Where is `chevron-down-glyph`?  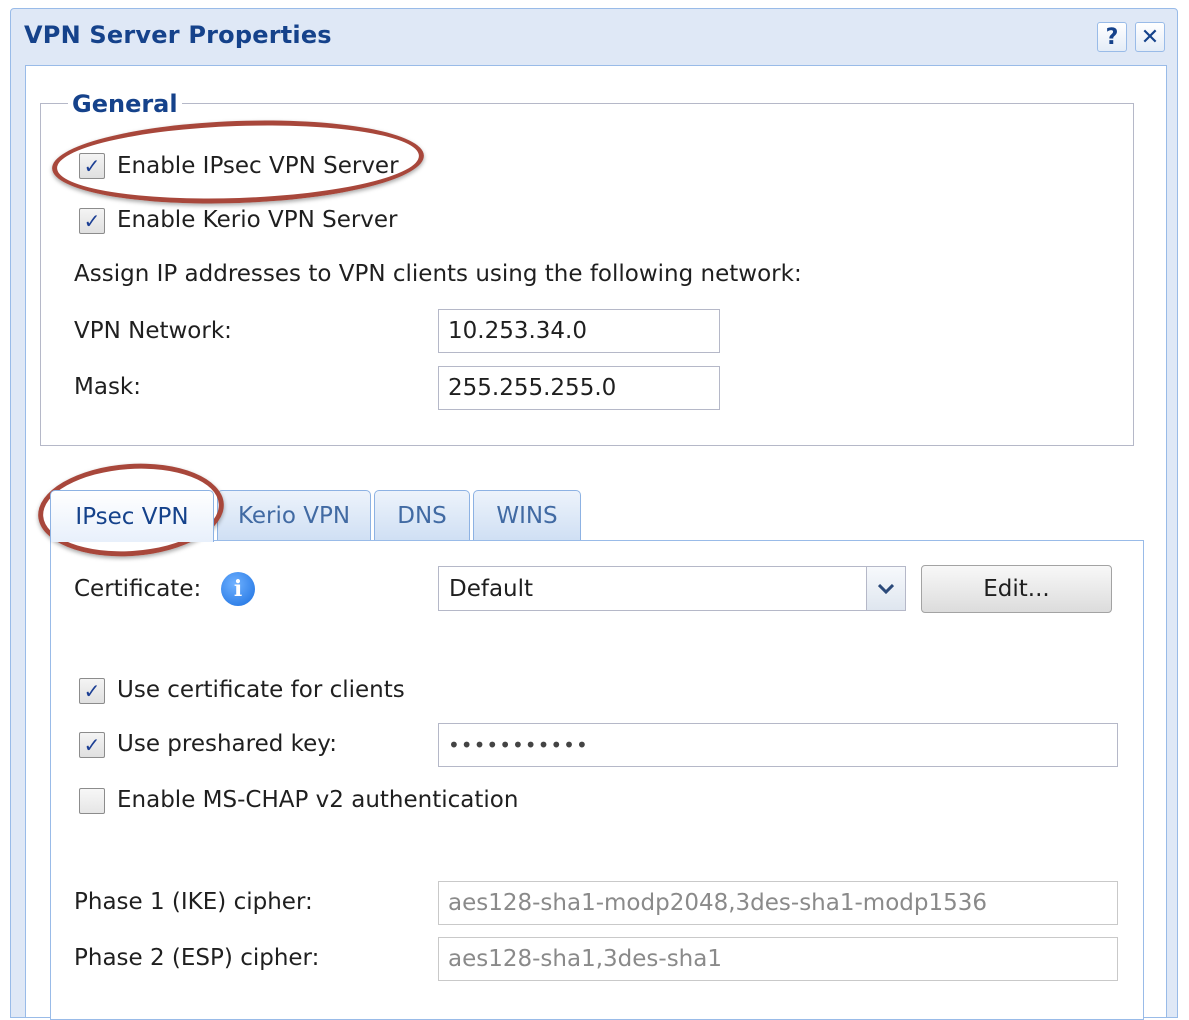 chevron-down-glyph is located at coordinates (886, 588).